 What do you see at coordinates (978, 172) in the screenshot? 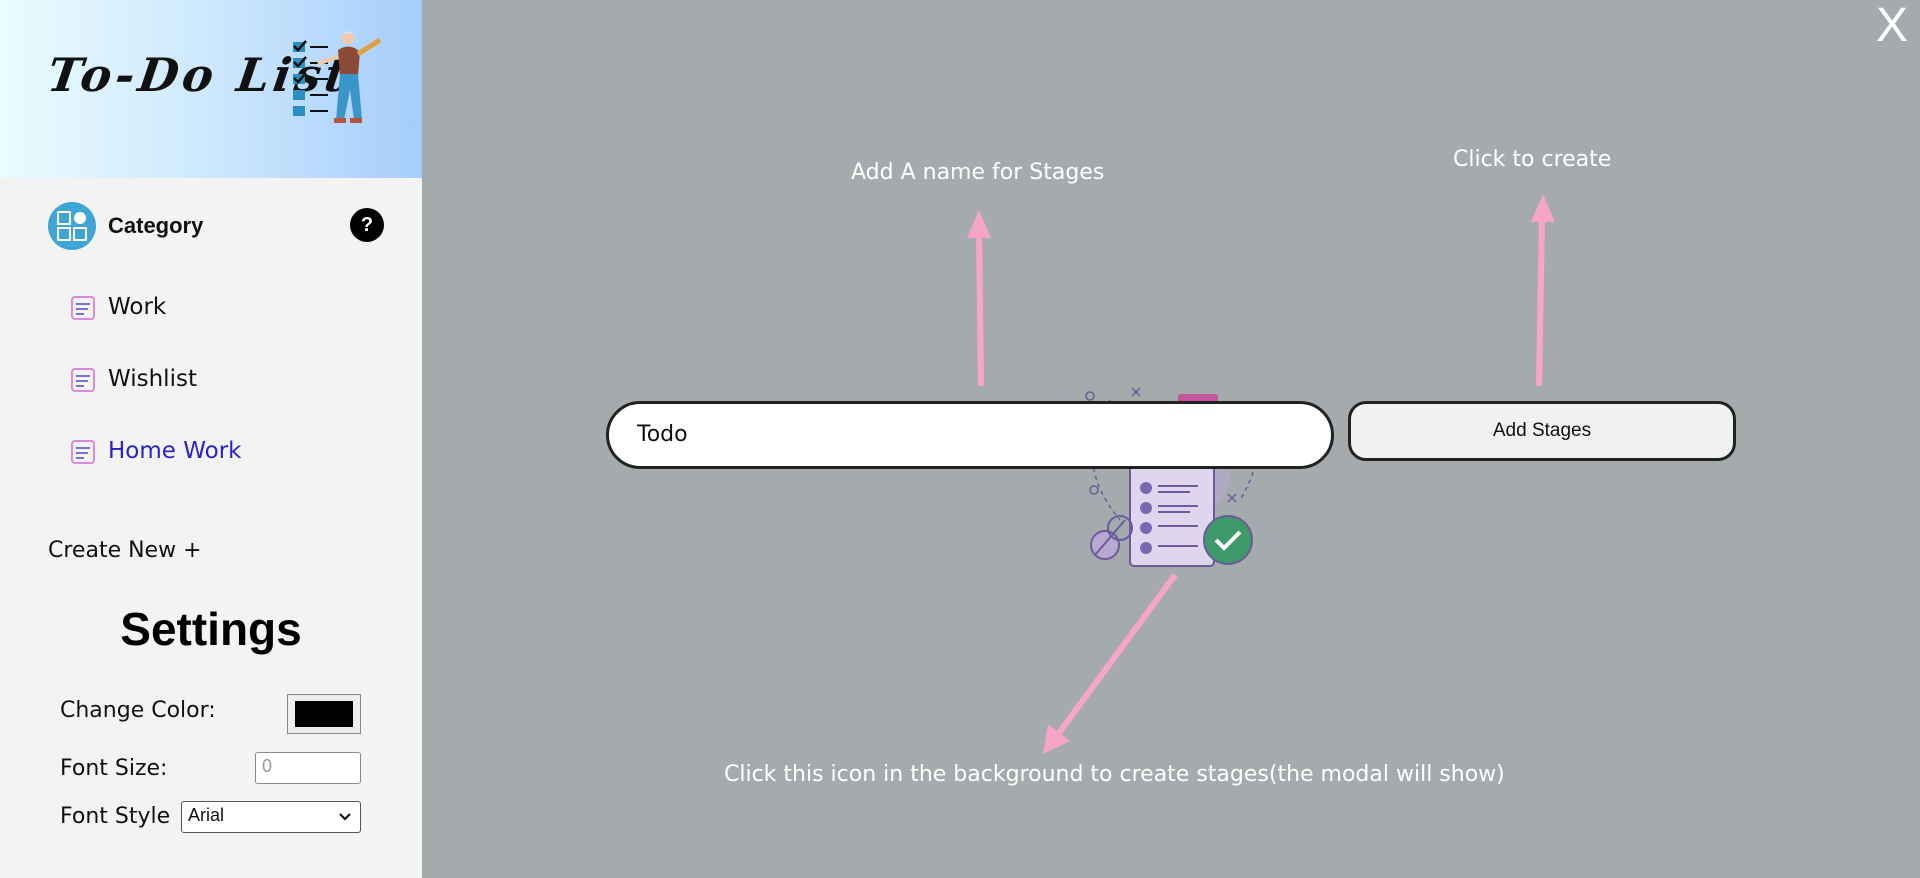
I see `hint-stage-name: Add A name for Stages` at bounding box center [978, 172].